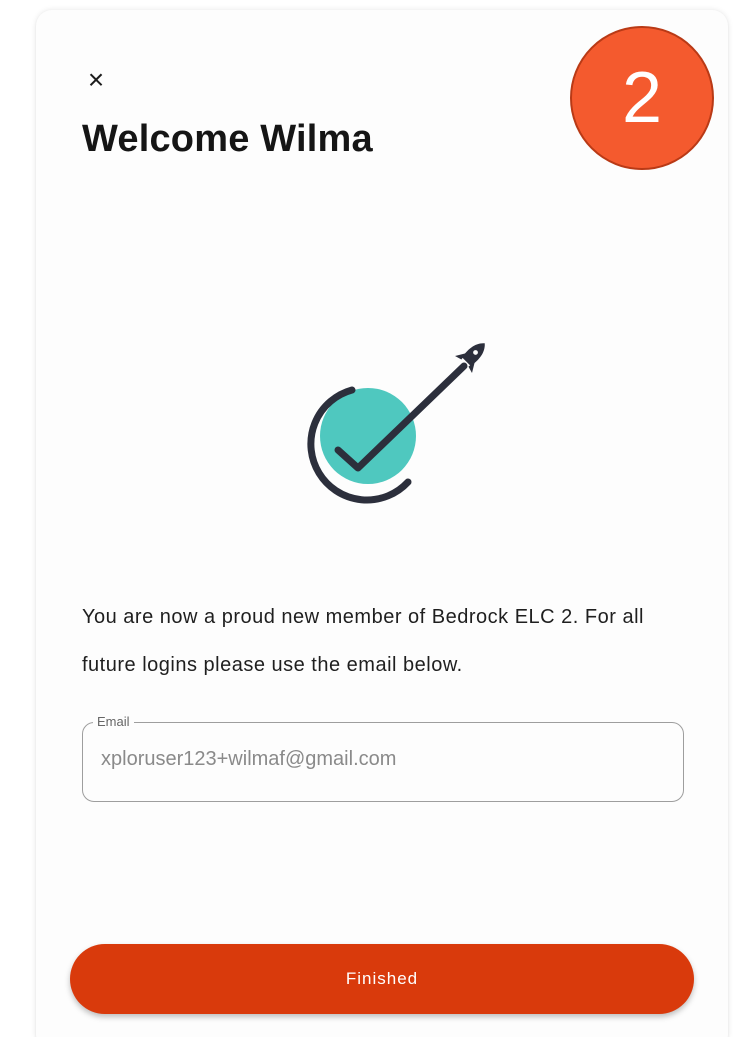 Image resolution: width=734 pixels, height=1037 pixels. I want to click on rocket-check-icon, so click(396, 420).